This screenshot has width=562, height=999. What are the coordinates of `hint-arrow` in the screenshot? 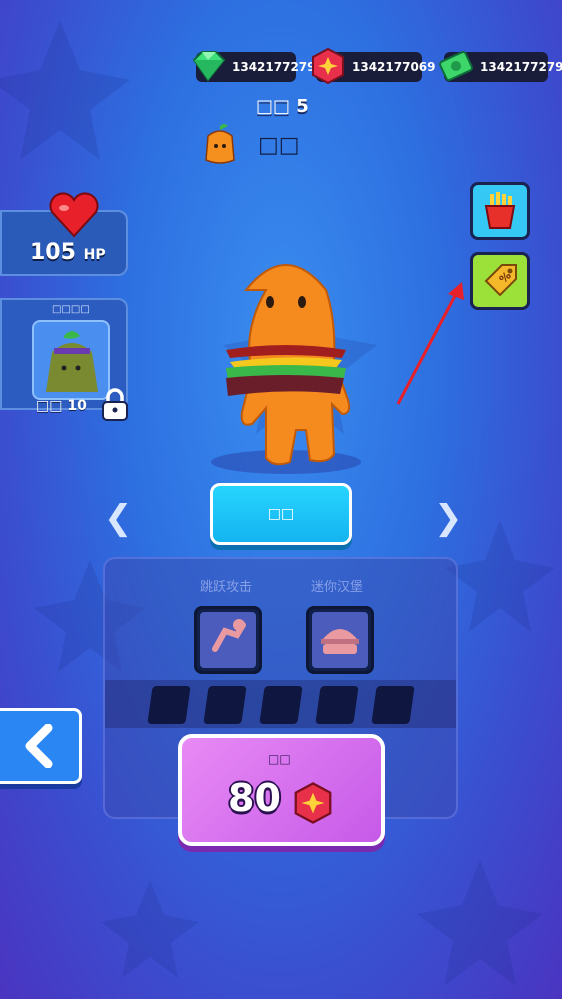 It's located at (430, 343).